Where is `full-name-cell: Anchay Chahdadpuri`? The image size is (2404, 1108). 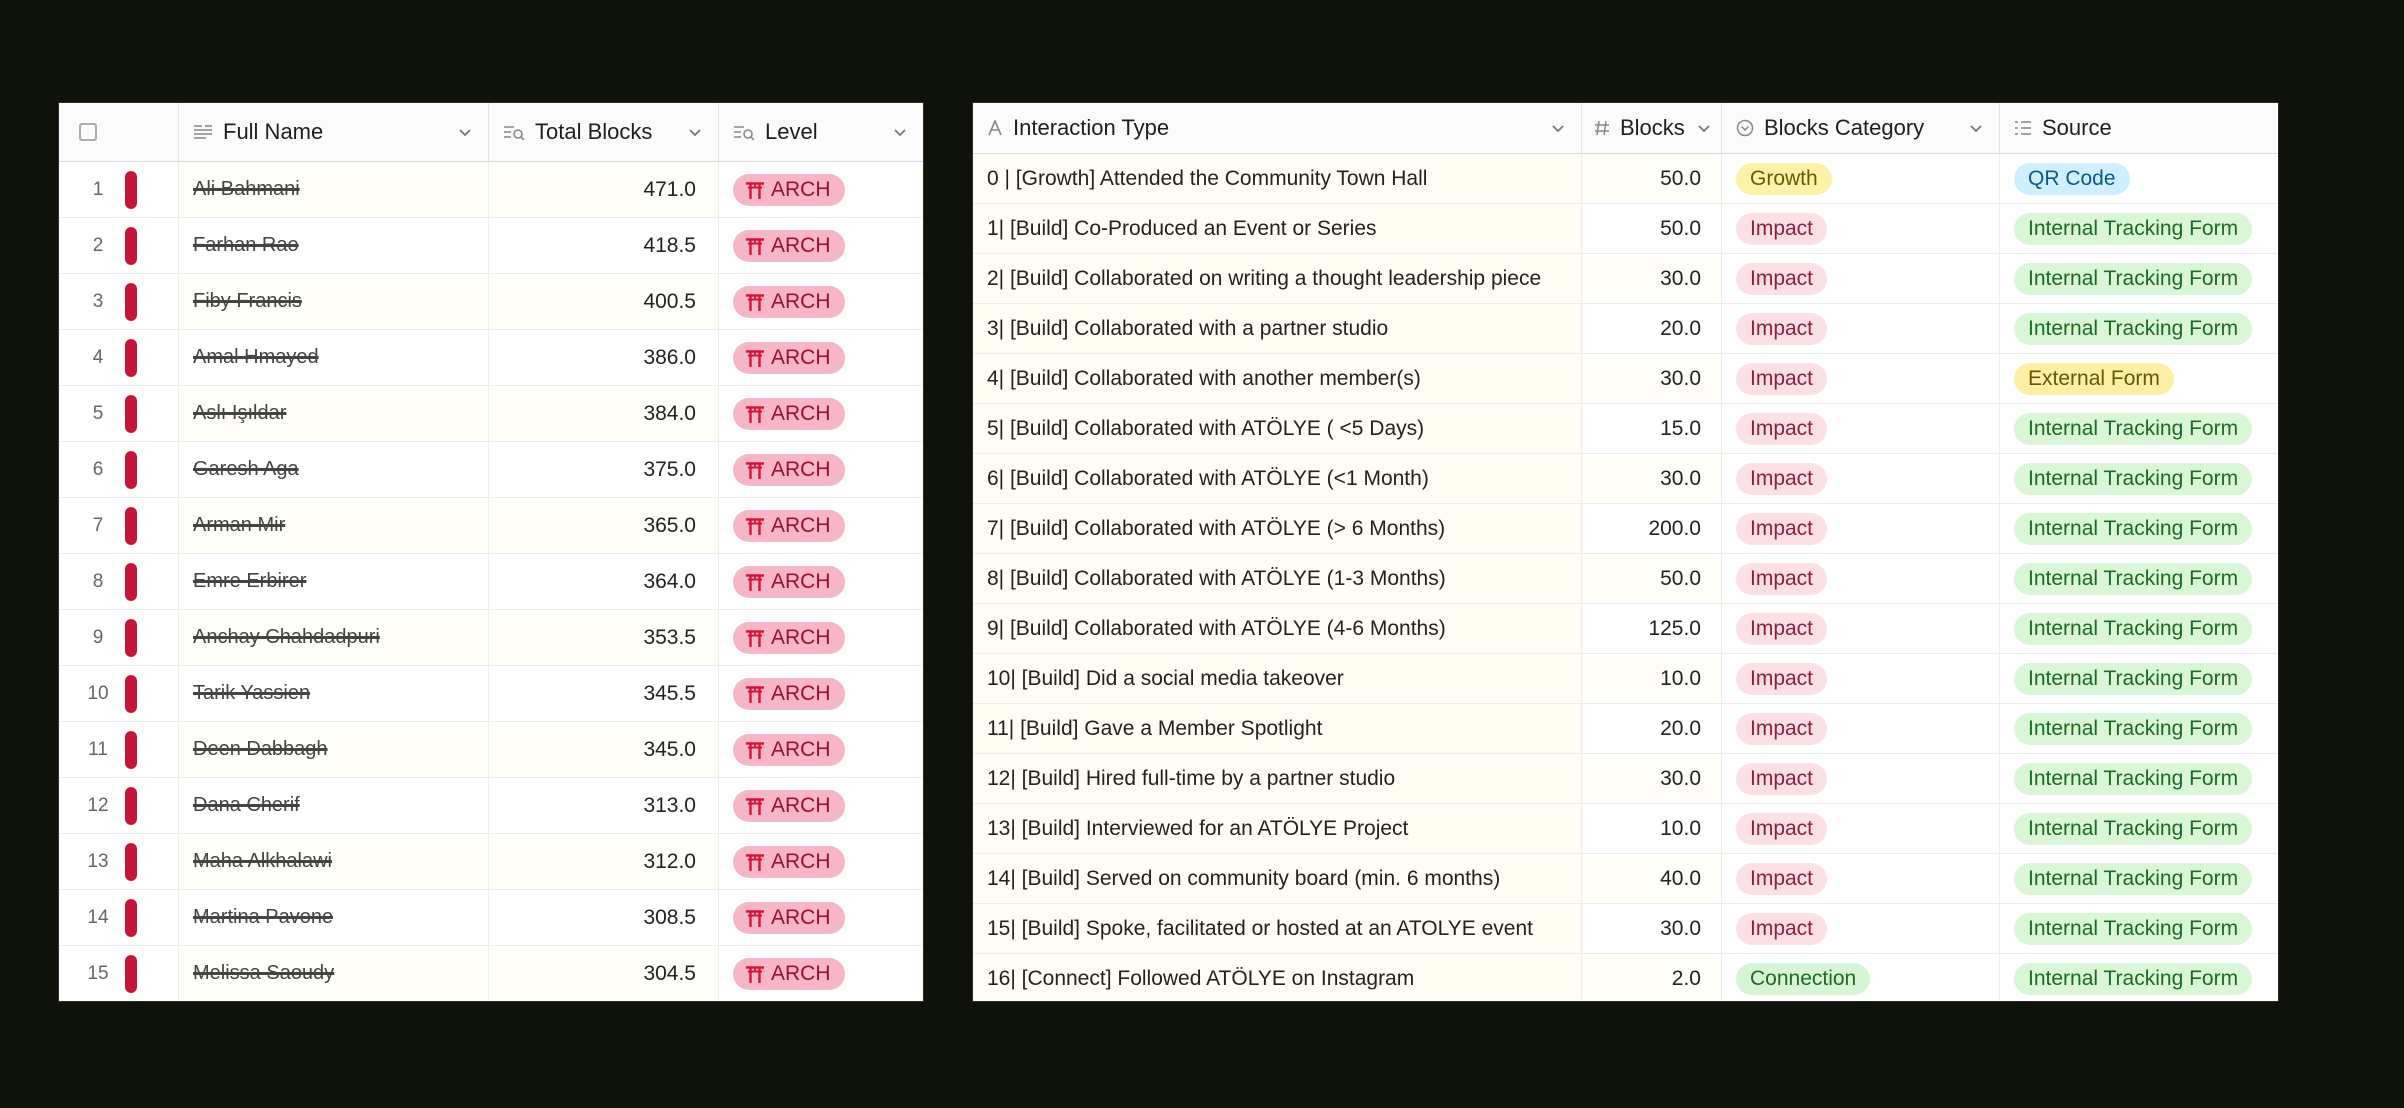 full-name-cell: Anchay Chahdadpuri is located at coordinates (334, 637).